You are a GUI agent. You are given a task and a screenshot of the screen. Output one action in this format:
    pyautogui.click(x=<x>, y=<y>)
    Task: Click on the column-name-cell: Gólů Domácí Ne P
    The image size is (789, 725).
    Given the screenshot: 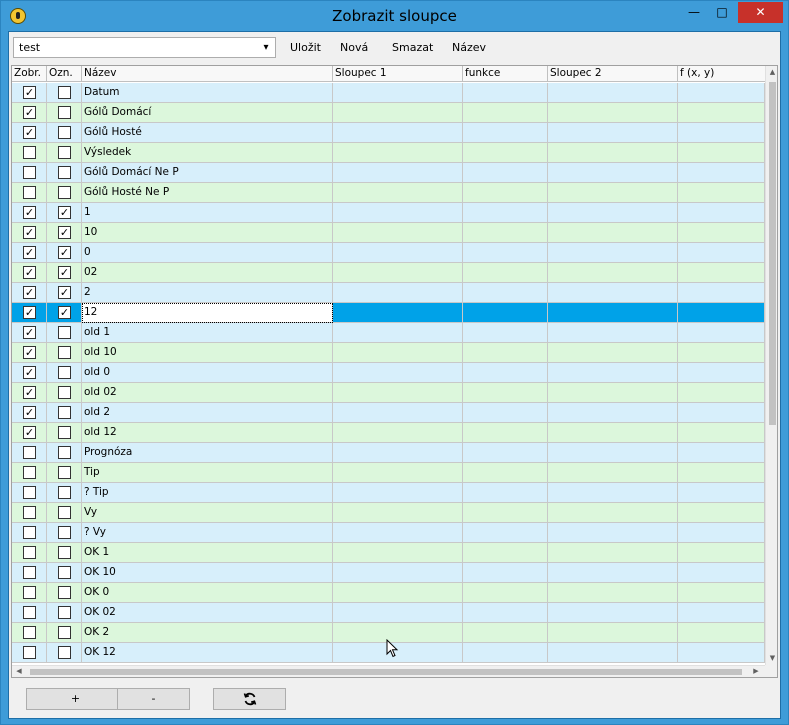 What is the action you would take?
    pyautogui.click(x=207, y=173)
    